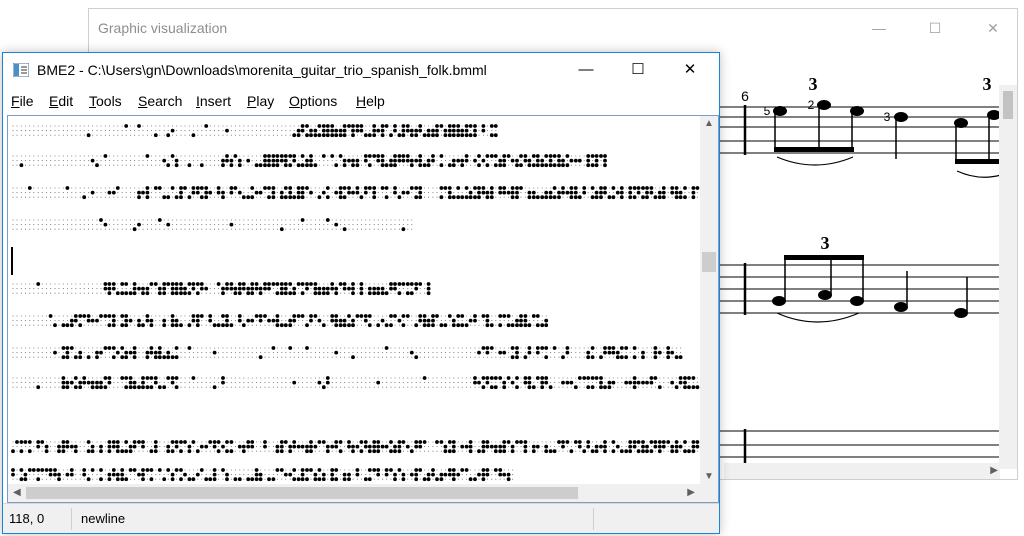  Describe the element at coordinates (709, 123) in the screenshot. I see `scroll-up-icon: ▲` at that location.